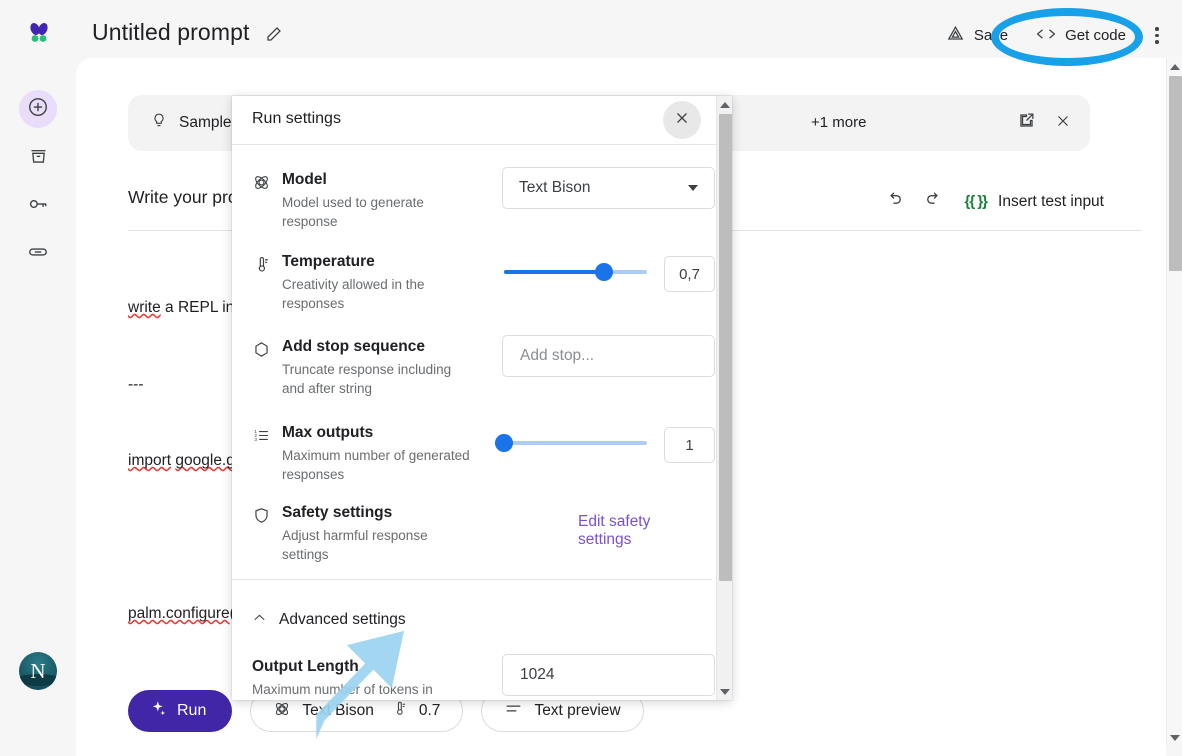 The image size is (1182, 756). I want to click on save-drive-icon, so click(955, 35).